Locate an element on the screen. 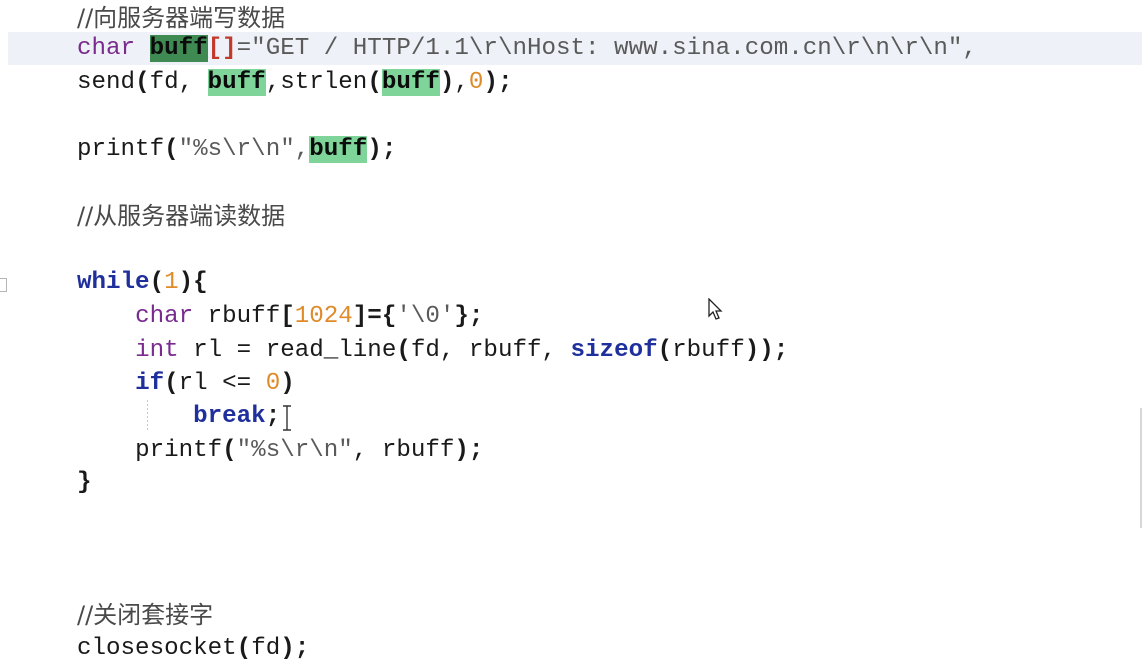 Image resolution: width=1142 pixels, height=665 pixels. code-comment: //关闭套接字 is located at coordinates (145, 615).